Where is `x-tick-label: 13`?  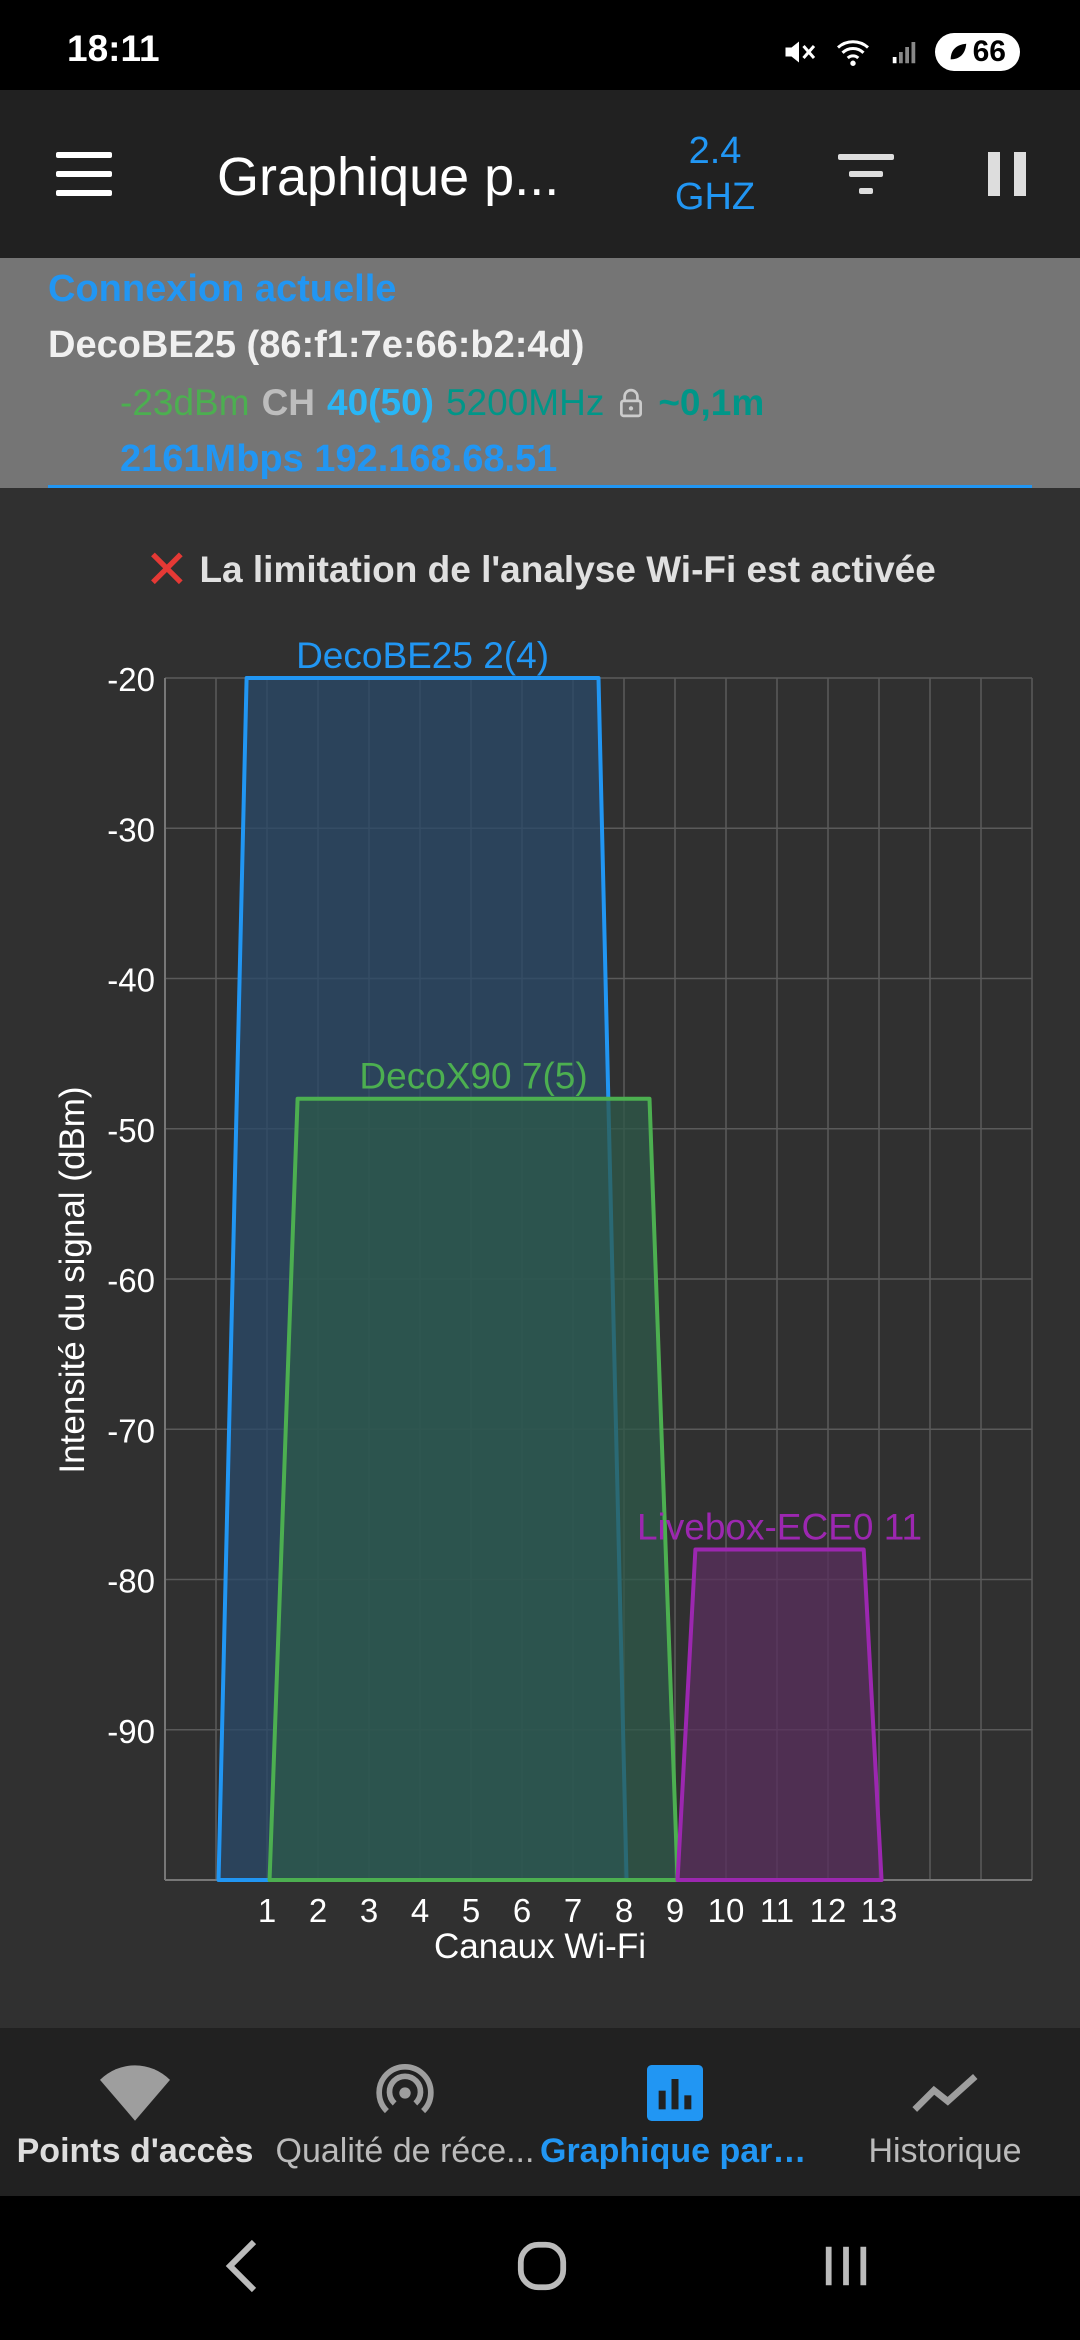
x-tick-label: 13 is located at coordinates (879, 1910).